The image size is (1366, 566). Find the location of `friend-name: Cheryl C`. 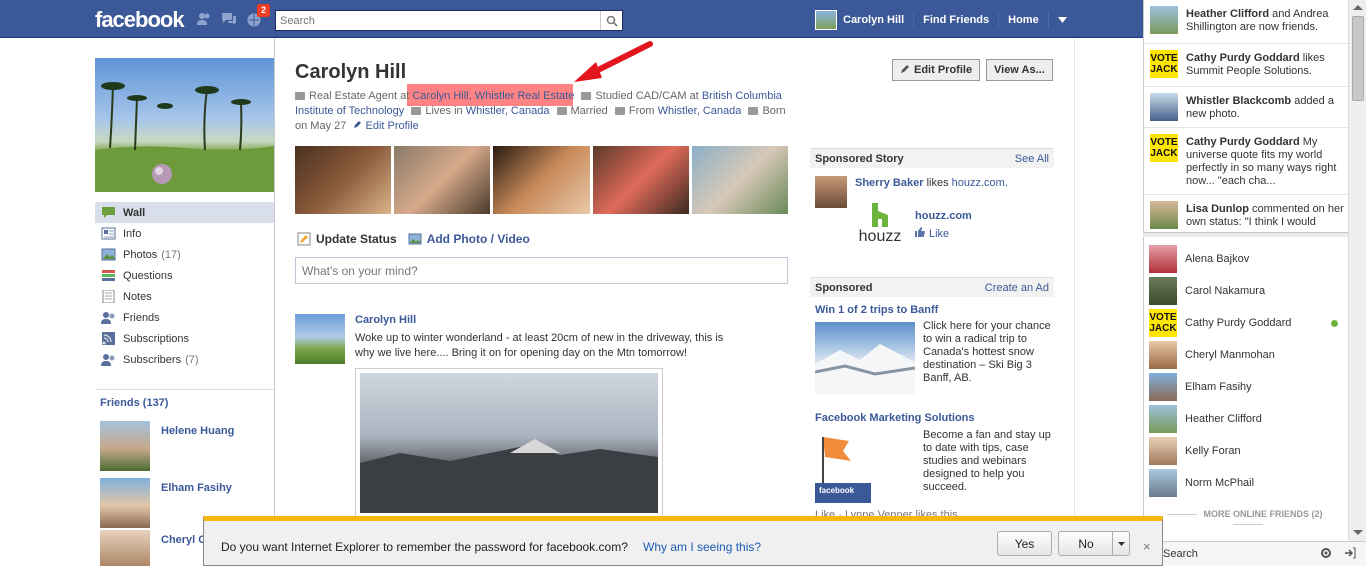

friend-name: Cheryl C is located at coordinates (183, 540).